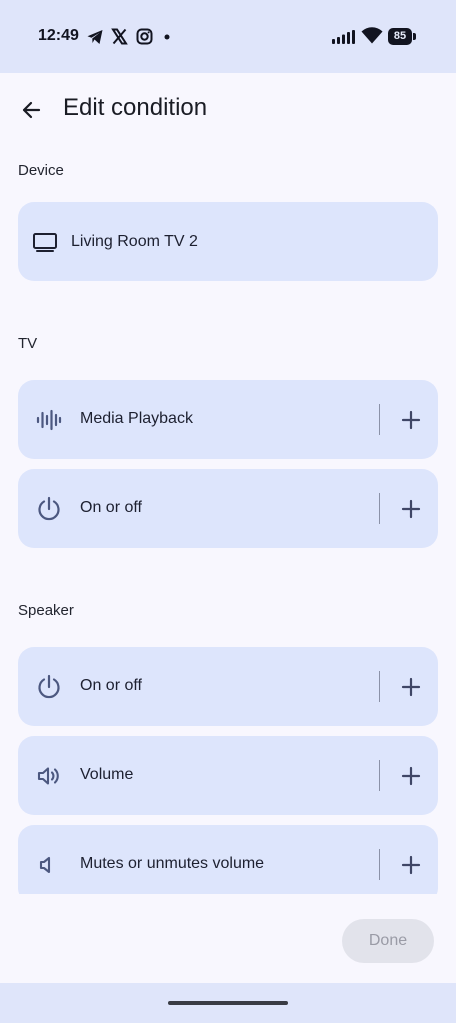 This screenshot has width=456, height=1023. Describe the element at coordinates (228, 775) in the screenshot. I see `condition-item-speaker-volume: Volume` at that location.